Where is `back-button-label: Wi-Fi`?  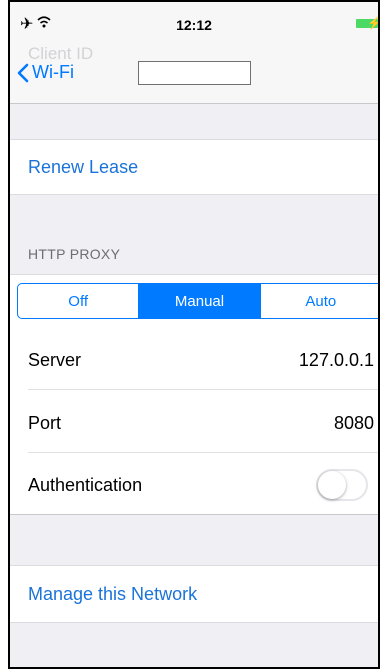
back-button-label: Wi-Fi is located at coordinates (53, 72).